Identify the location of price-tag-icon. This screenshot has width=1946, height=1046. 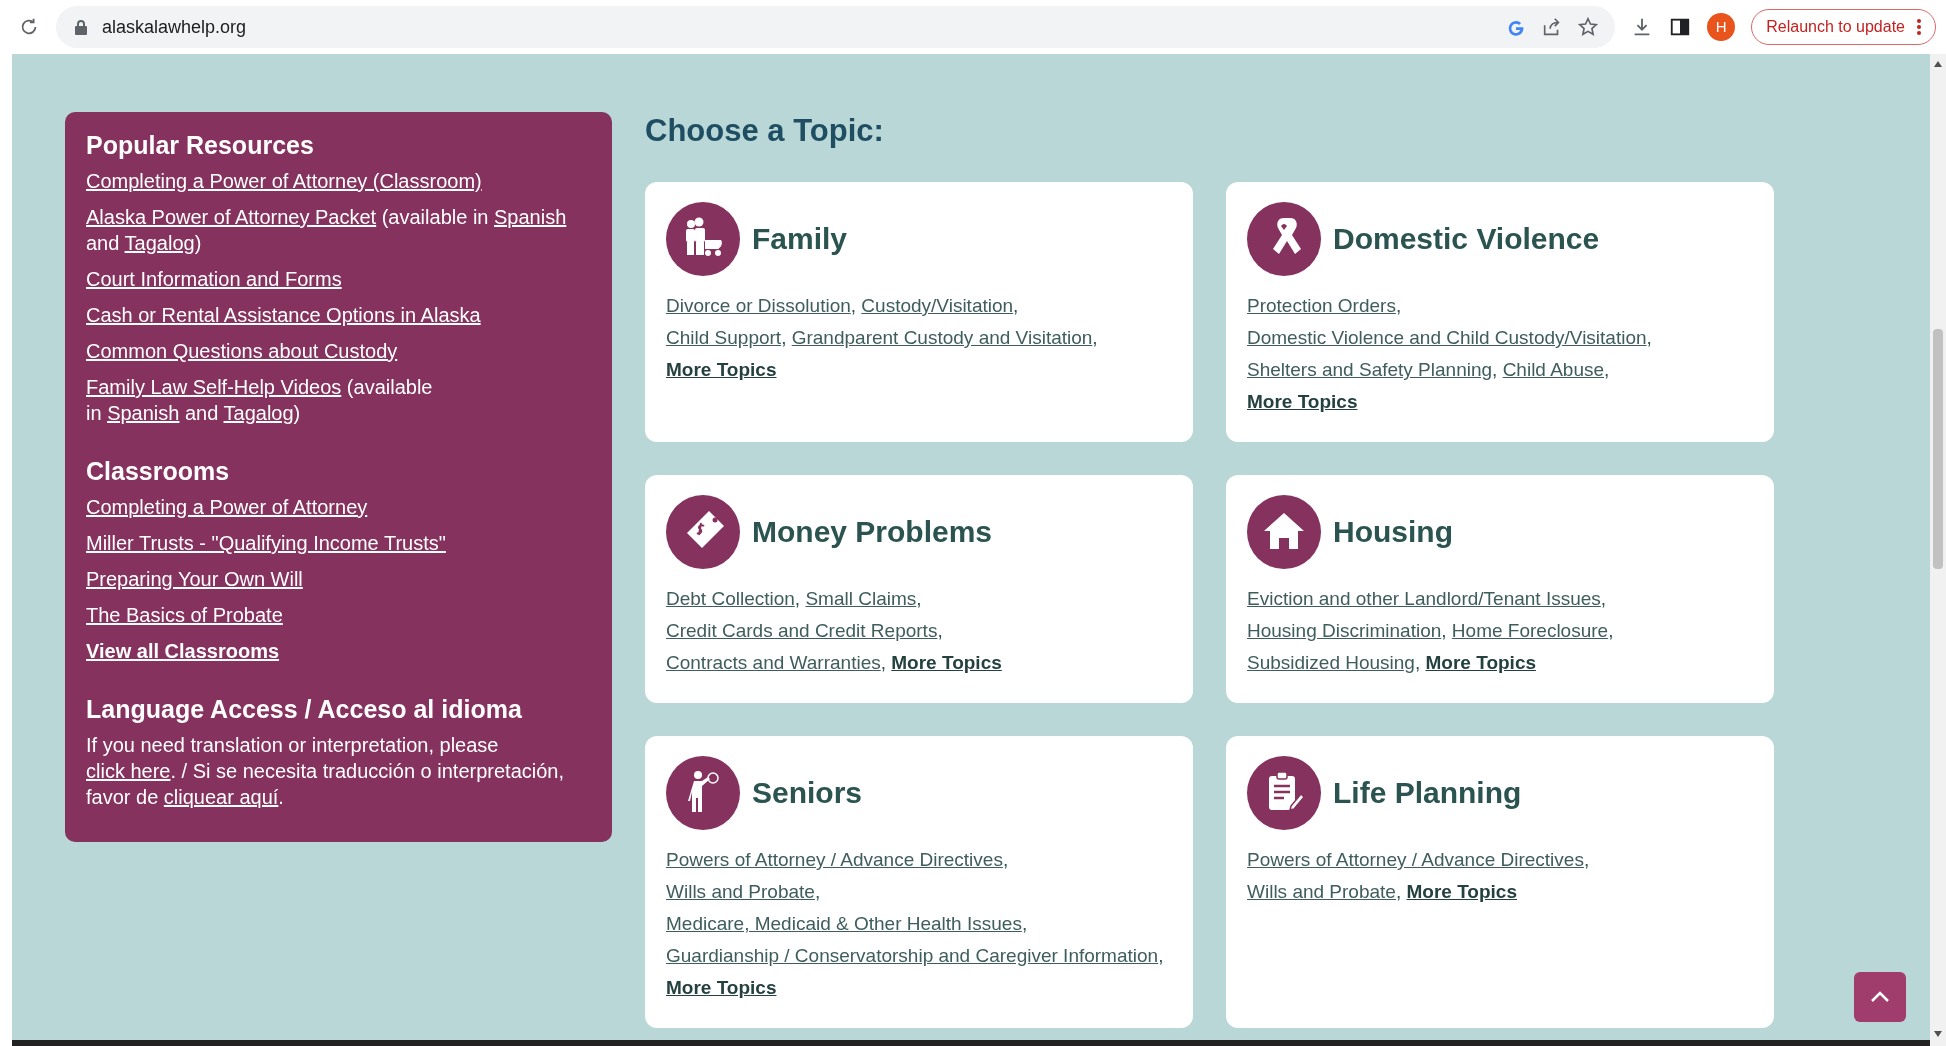
(703, 532).